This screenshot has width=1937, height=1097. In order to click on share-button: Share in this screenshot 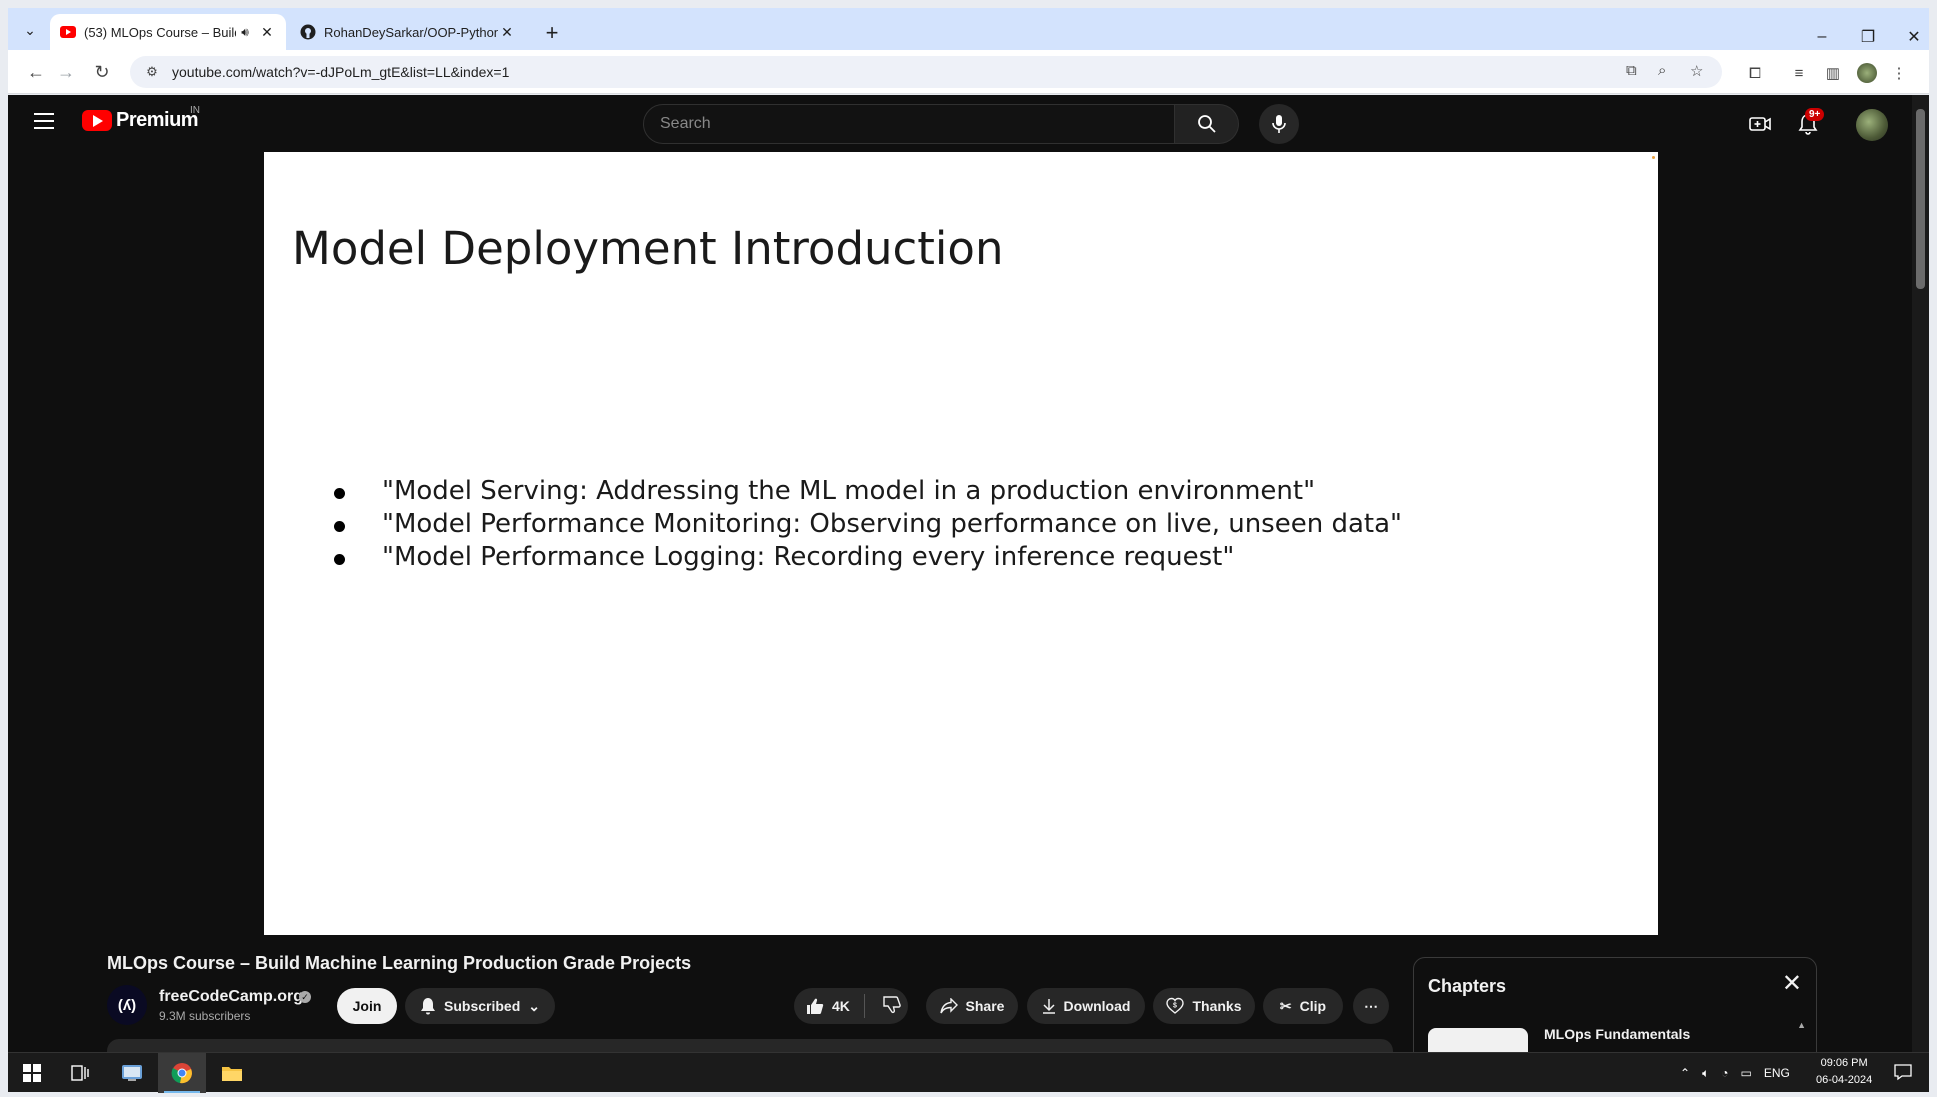, I will do `click(972, 1006)`.